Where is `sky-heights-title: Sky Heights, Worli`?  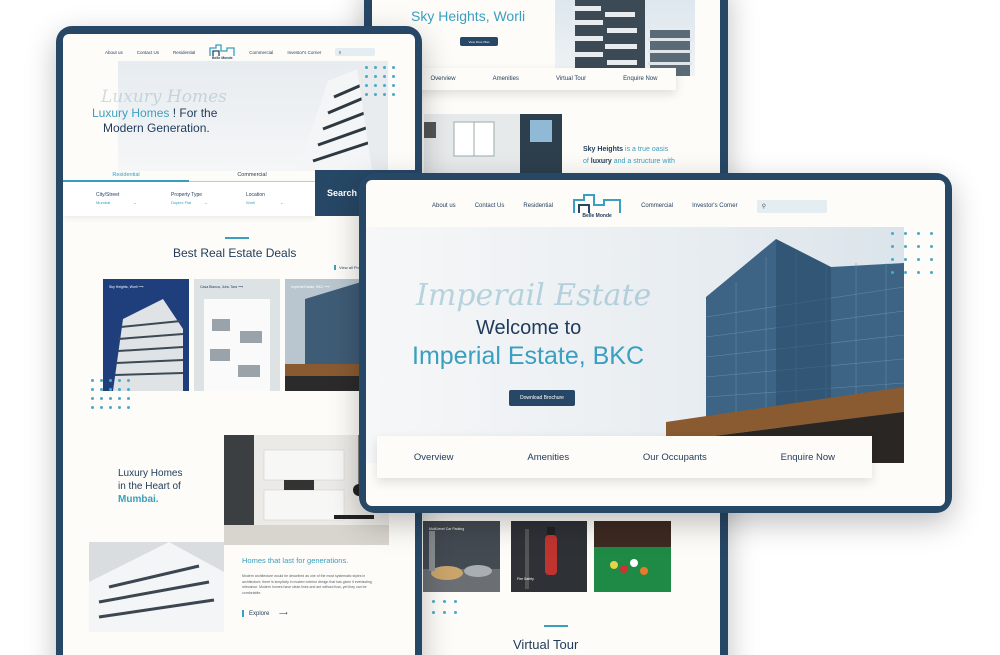 sky-heights-title: Sky Heights, Worli is located at coordinates (468, 16).